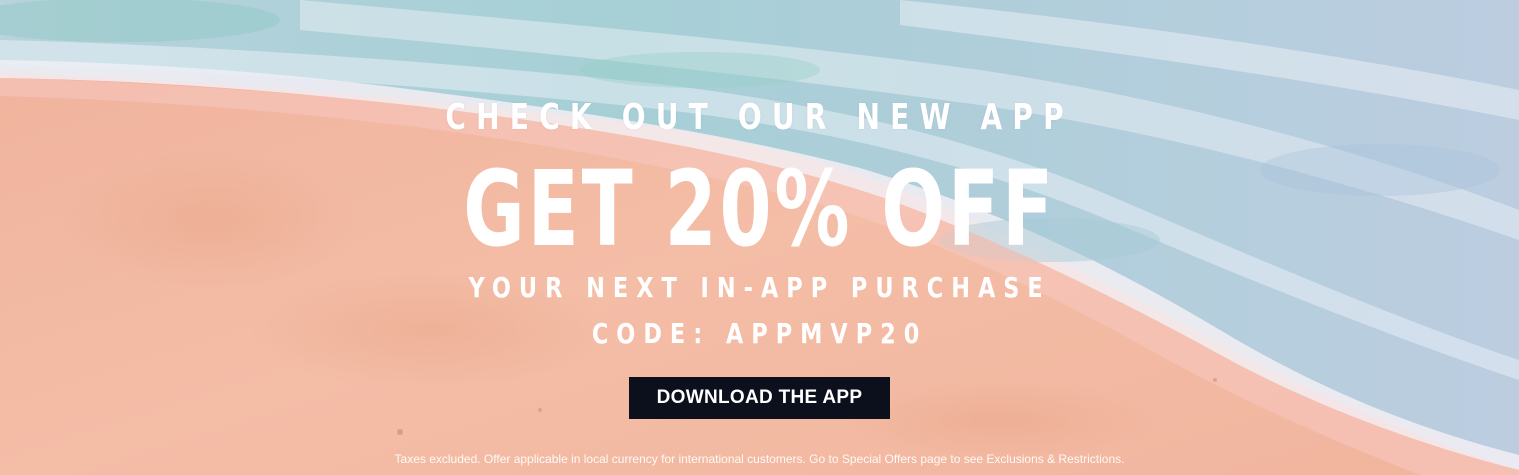 The width and height of the screenshot is (1519, 475). What do you see at coordinates (759, 333) in the screenshot?
I see `promo-code: CODE: APPMVP20` at bounding box center [759, 333].